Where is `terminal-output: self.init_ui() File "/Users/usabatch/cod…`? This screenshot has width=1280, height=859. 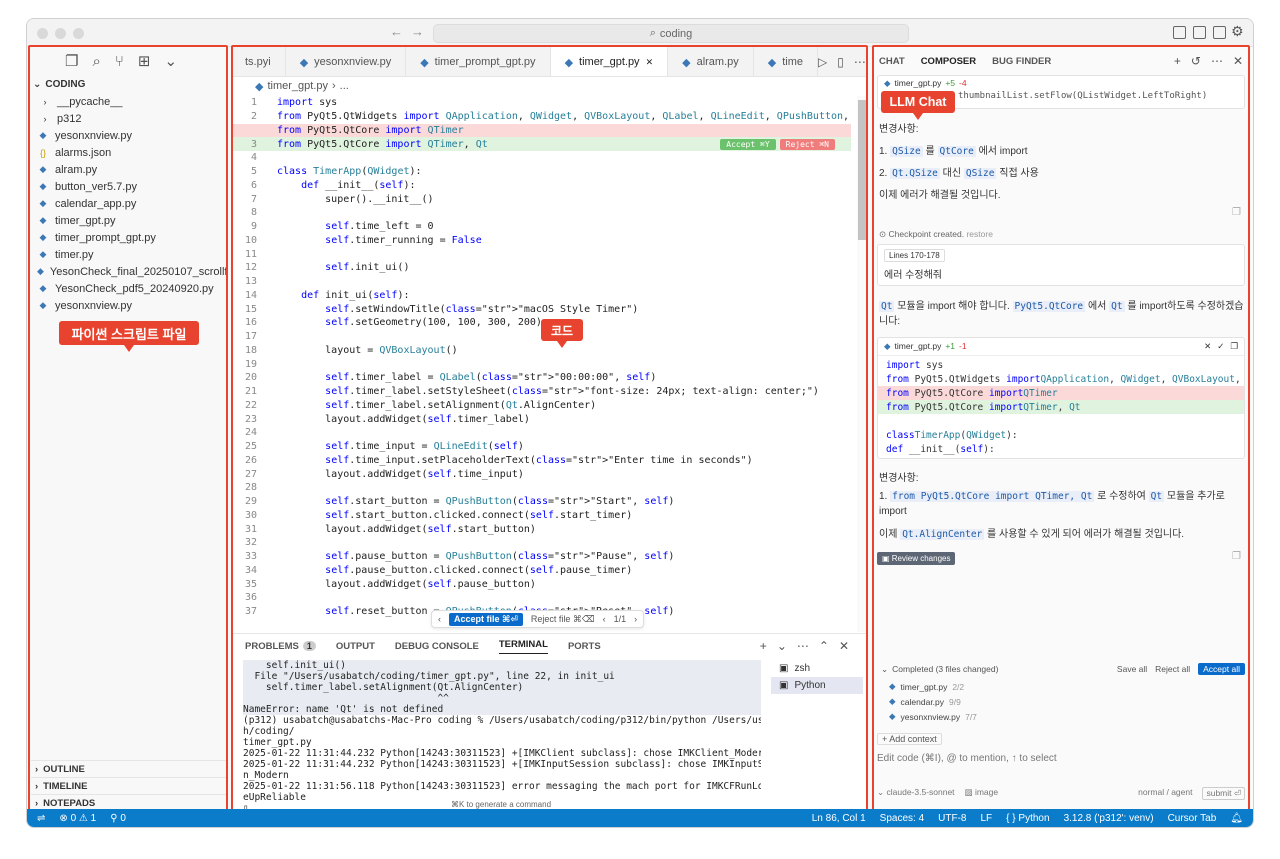 terminal-output: self.init_ui() File "/Users/usabatch/cod… is located at coordinates (502, 735).